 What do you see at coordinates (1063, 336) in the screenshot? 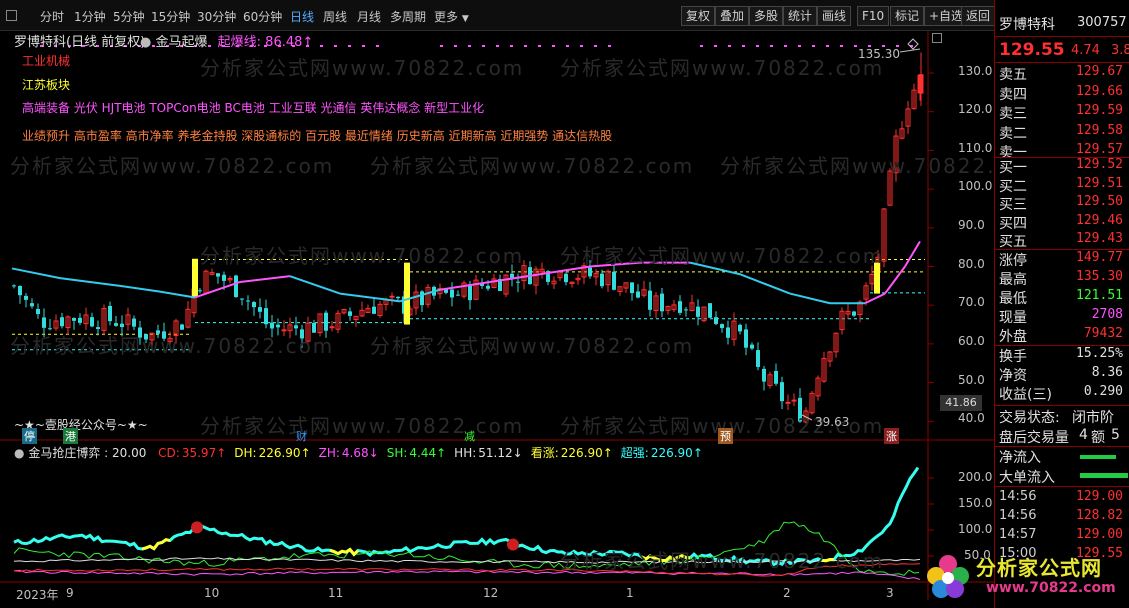
I see `stats1-row: 外盘 79432` at bounding box center [1063, 336].